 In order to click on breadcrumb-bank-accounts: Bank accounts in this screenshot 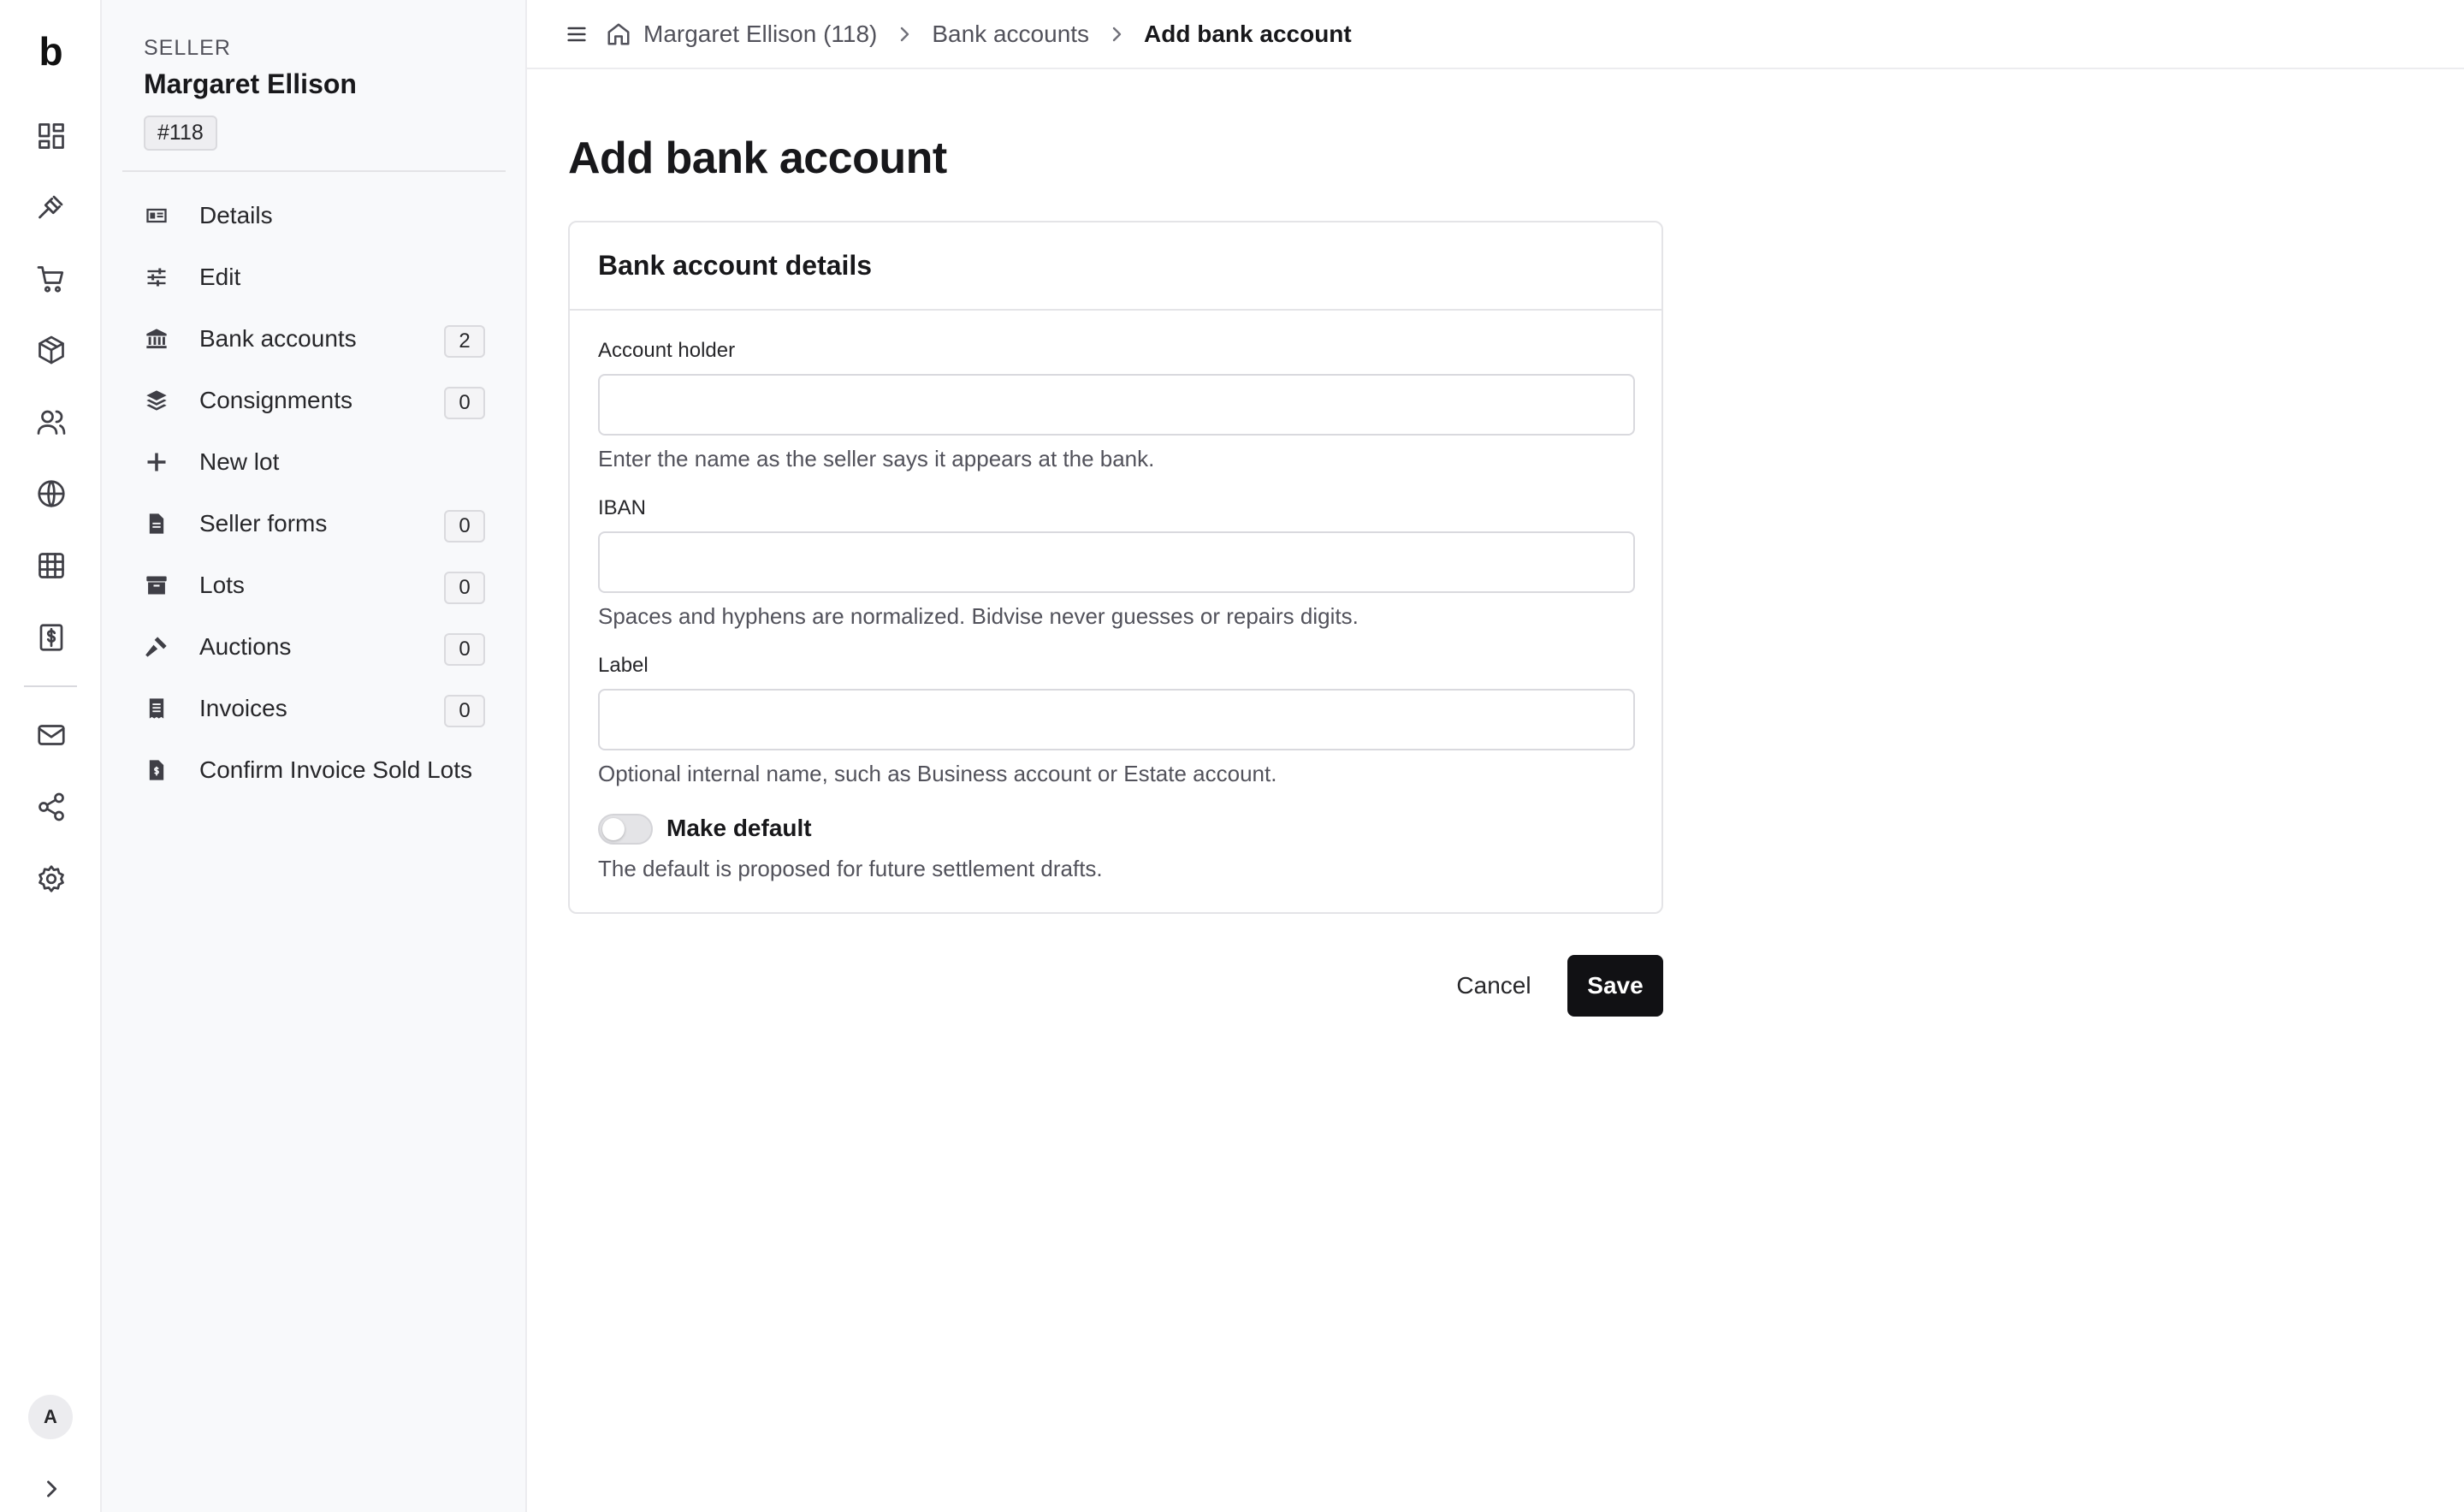, I will do `click(1010, 35)`.